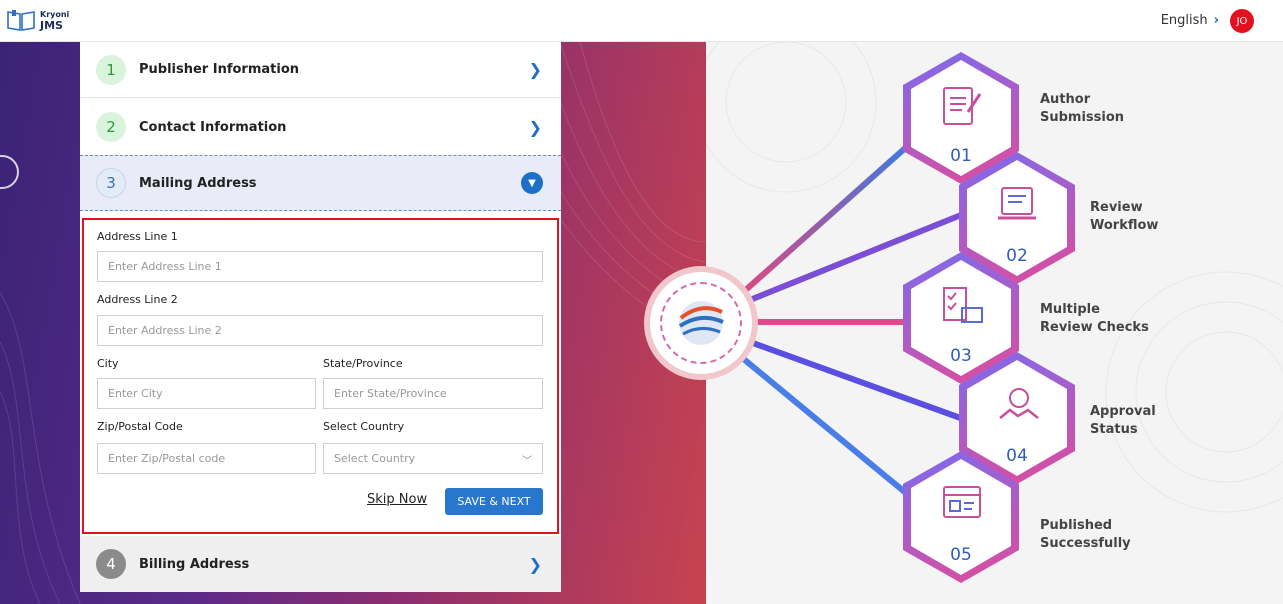 The width and height of the screenshot is (1283, 604). What do you see at coordinates (320, 564) in the screenshot?
I see `step-billing-address: 4 Billing Address ❯` at bounding box center [320, 564].